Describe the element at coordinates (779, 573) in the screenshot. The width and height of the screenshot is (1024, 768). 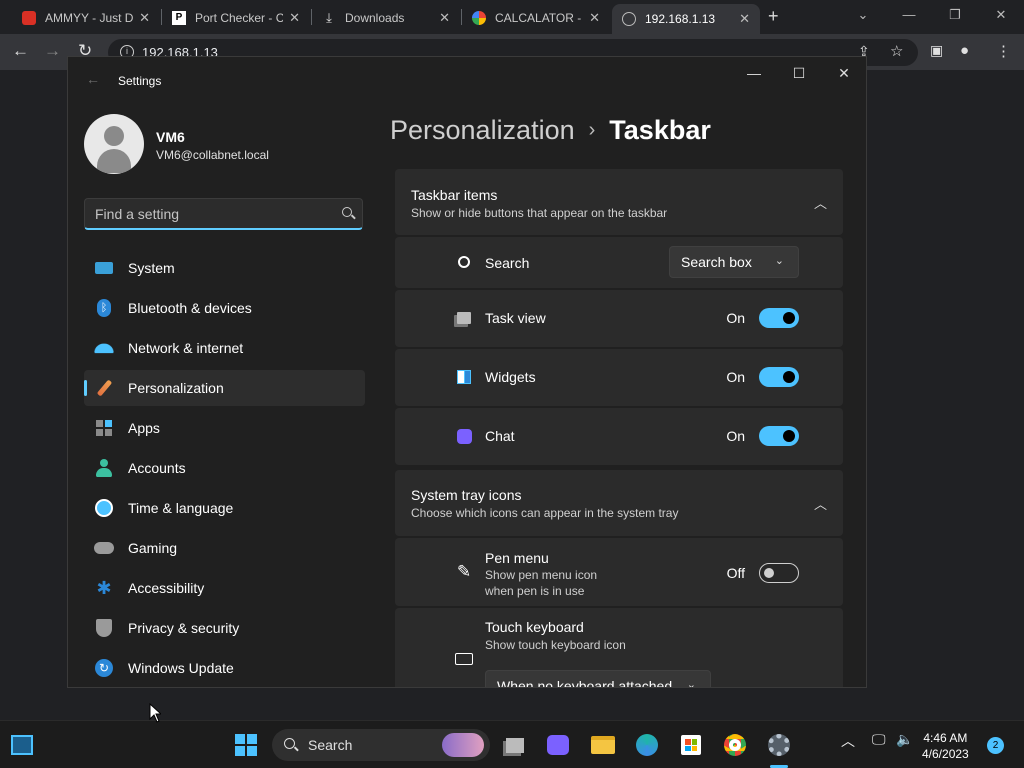
I see `pen-menu-toggle` at that location.